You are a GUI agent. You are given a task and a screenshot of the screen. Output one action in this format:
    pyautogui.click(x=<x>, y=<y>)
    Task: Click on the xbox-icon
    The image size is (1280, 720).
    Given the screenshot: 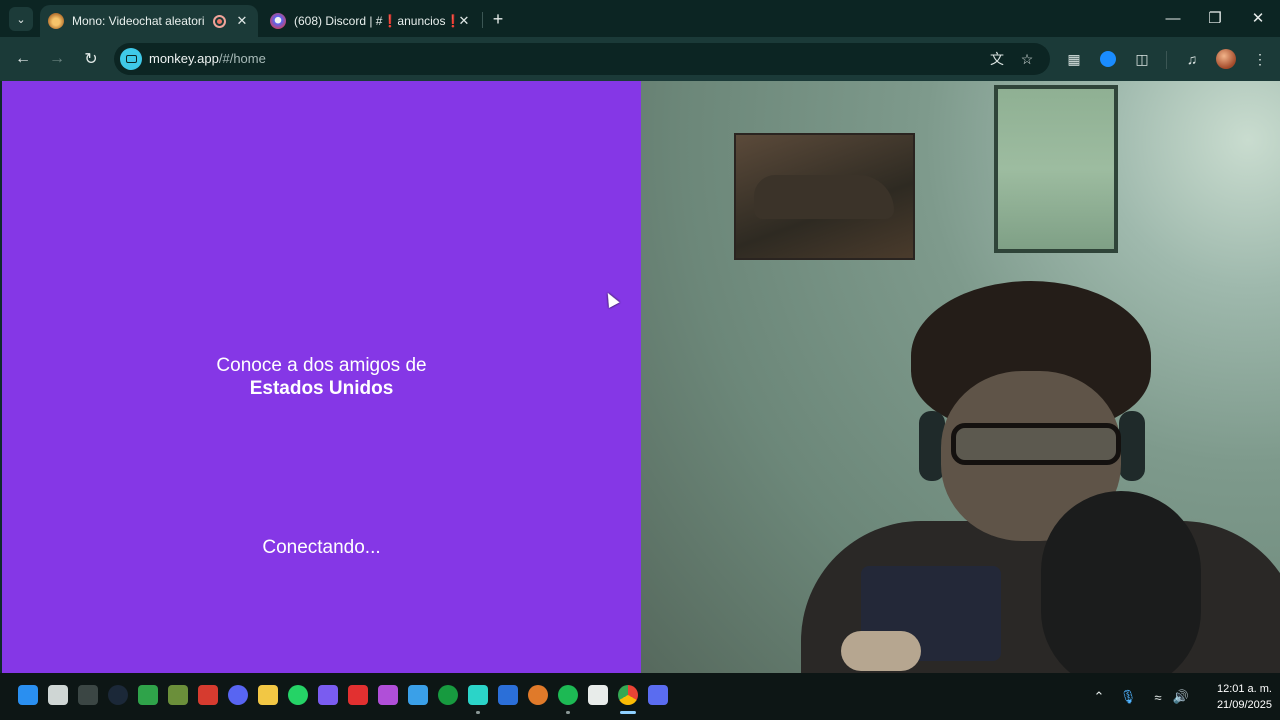 What is the action you would take?
    pyautogui.click(x=448, y=695)
    